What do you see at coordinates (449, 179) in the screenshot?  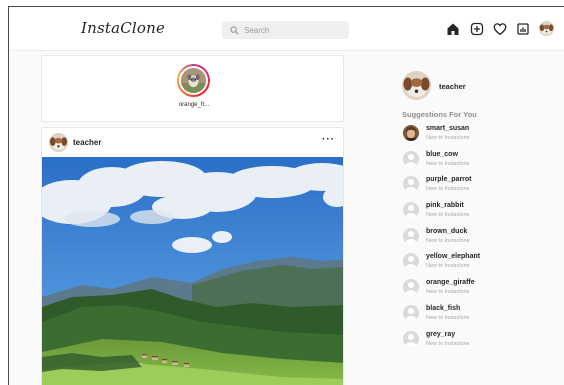 I see `suggestion-username: purple_parrot` at bounding box center [449, 179].